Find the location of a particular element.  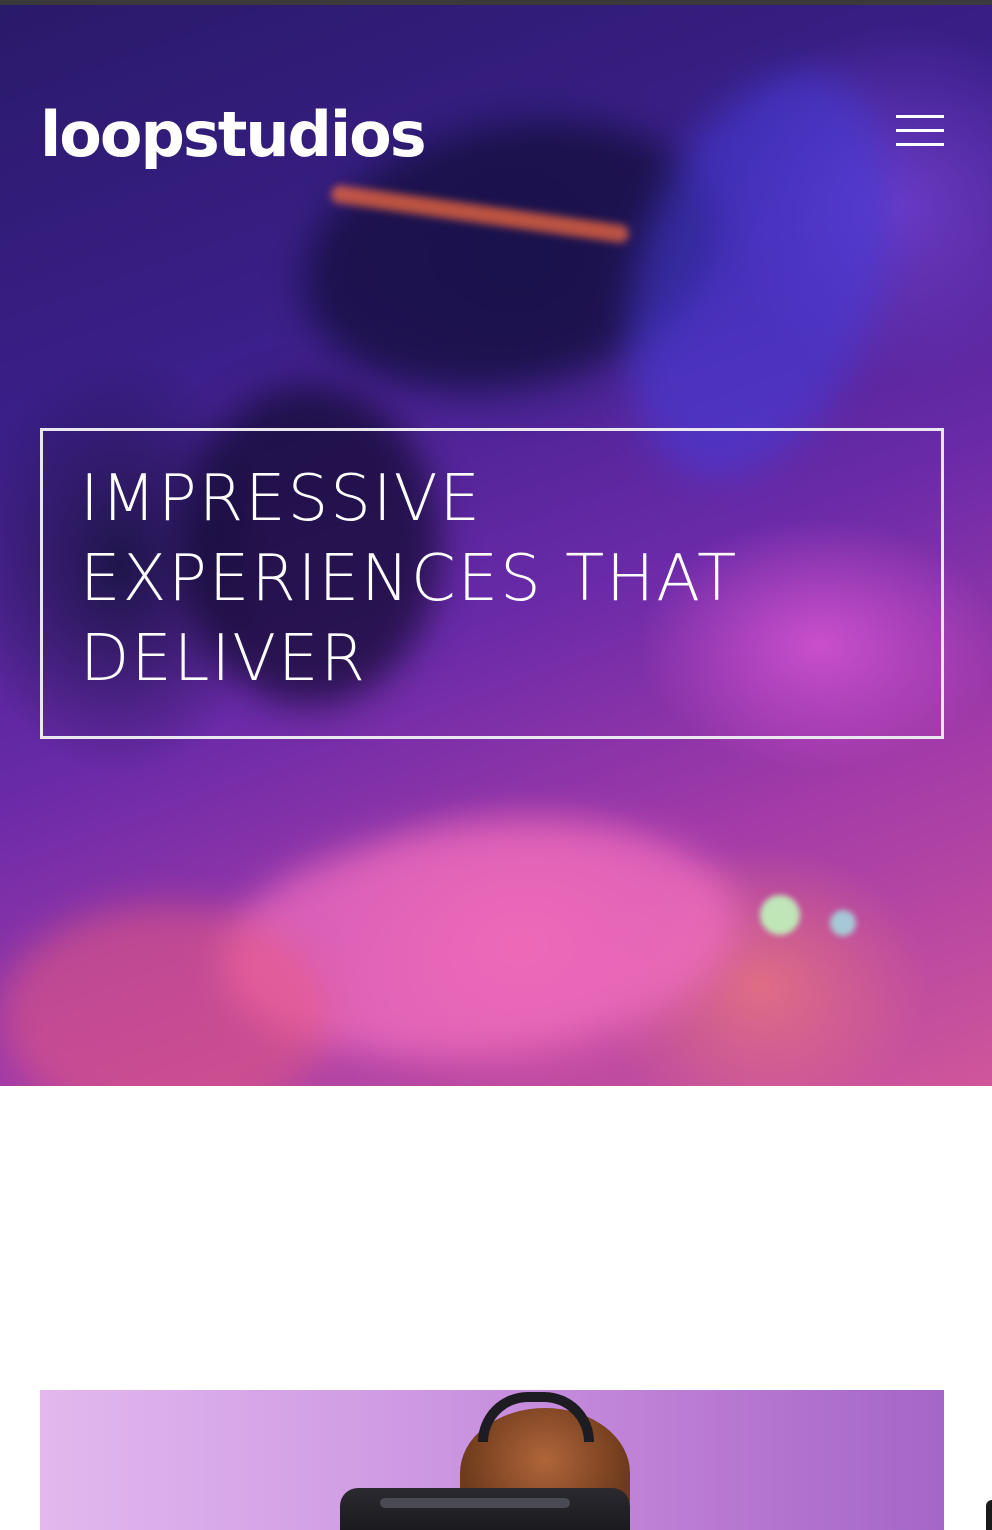

image-headset-strap is located at coordinates (536, 1417).